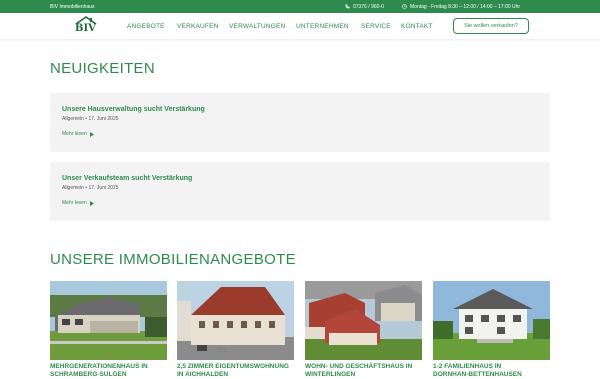 Image resolution: width=600 pixels, height=379 pixels. I want to click on news-heading: NEUIGKEITEN, so click(102, 68).